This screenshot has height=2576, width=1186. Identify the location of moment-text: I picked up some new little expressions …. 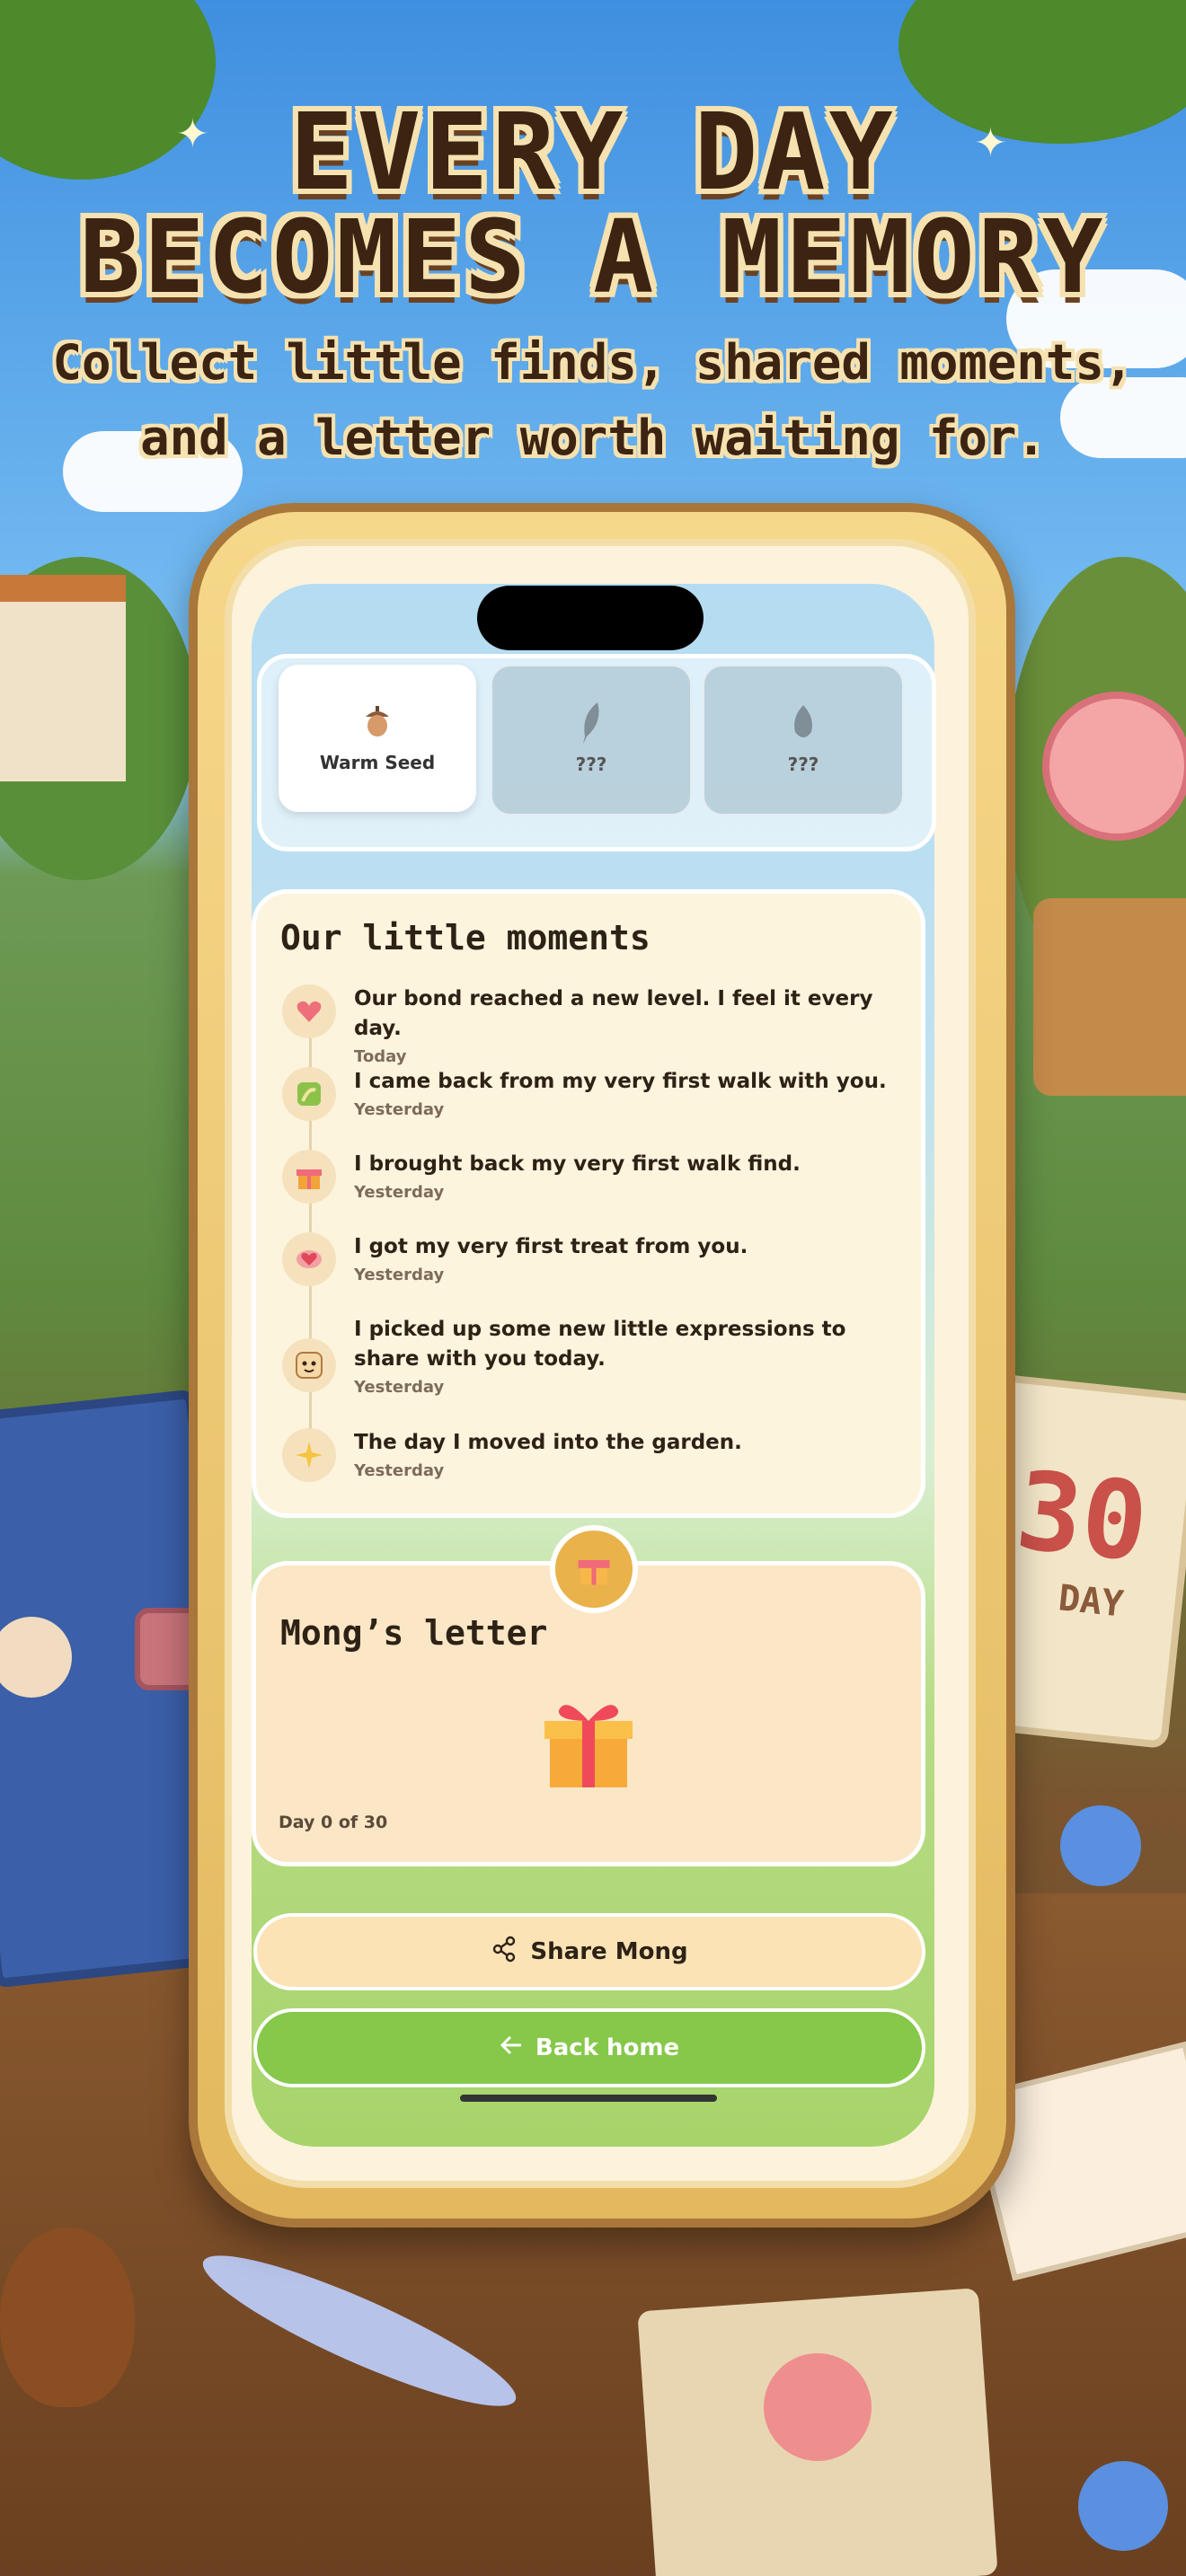
(600, 1344).